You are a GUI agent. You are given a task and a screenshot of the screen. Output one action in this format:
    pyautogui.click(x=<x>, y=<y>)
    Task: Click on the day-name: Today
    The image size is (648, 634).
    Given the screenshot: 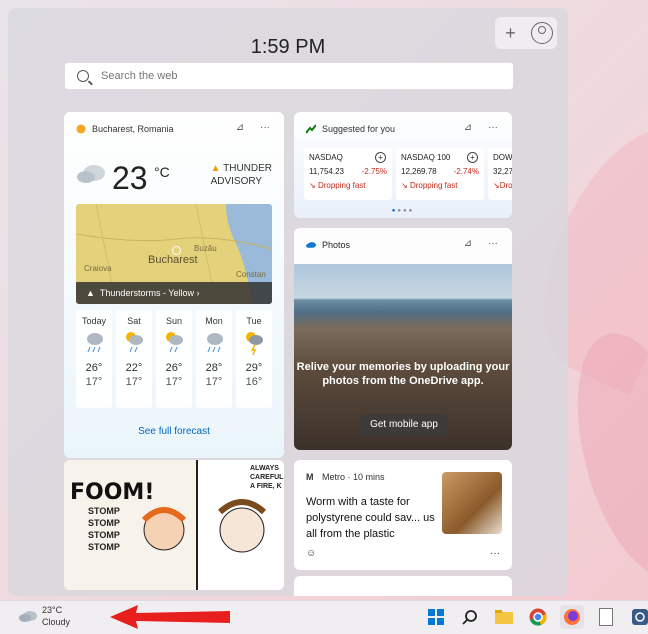 What is the action you would take?
    pyautogui.click(x=94, y=321)
    